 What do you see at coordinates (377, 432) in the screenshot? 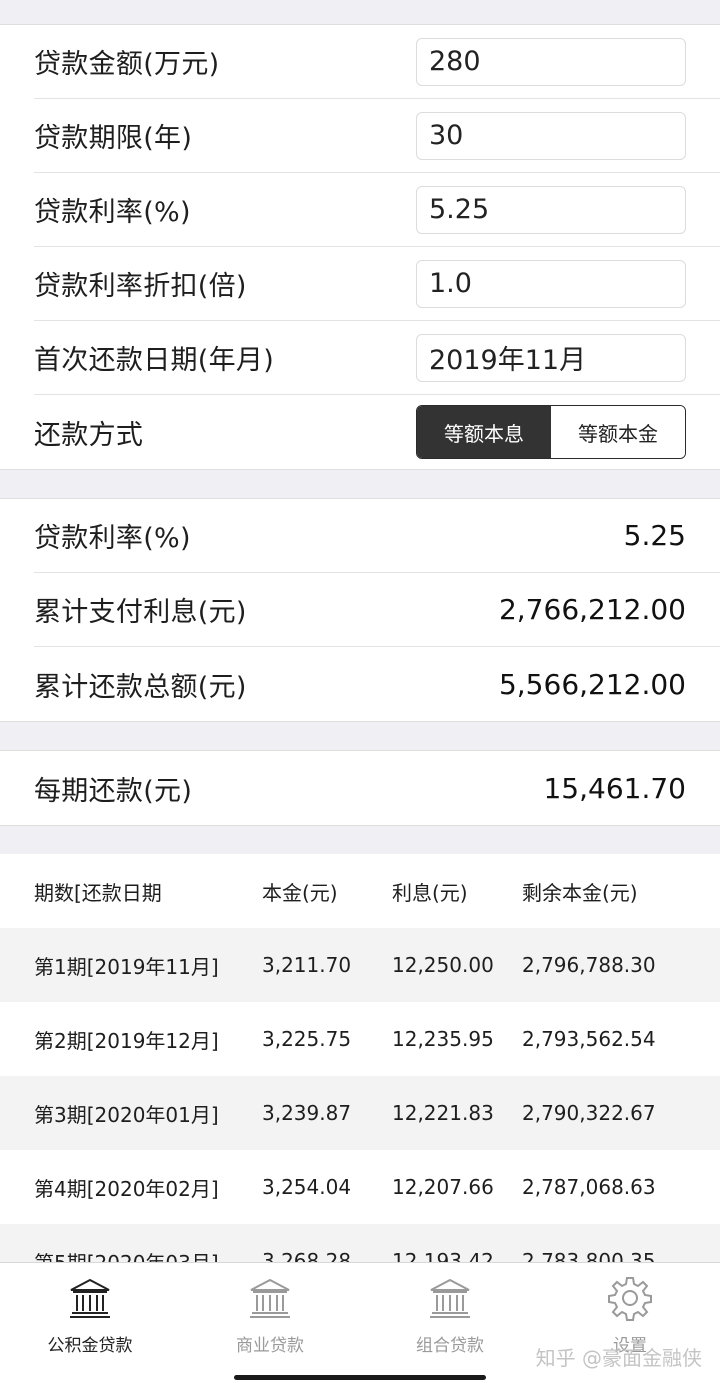
I see `repayment-method-row: 还款方式 等额本息 等额本金` at bounding box center [377, 432].